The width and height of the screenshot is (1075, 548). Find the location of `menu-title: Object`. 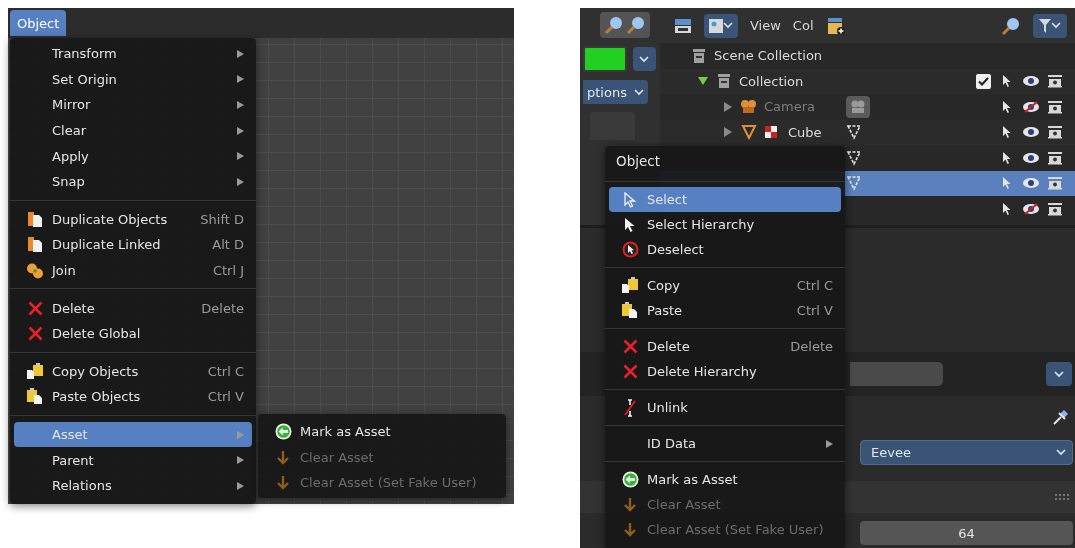

menu-title: Object is located at coordinates (638, 161).